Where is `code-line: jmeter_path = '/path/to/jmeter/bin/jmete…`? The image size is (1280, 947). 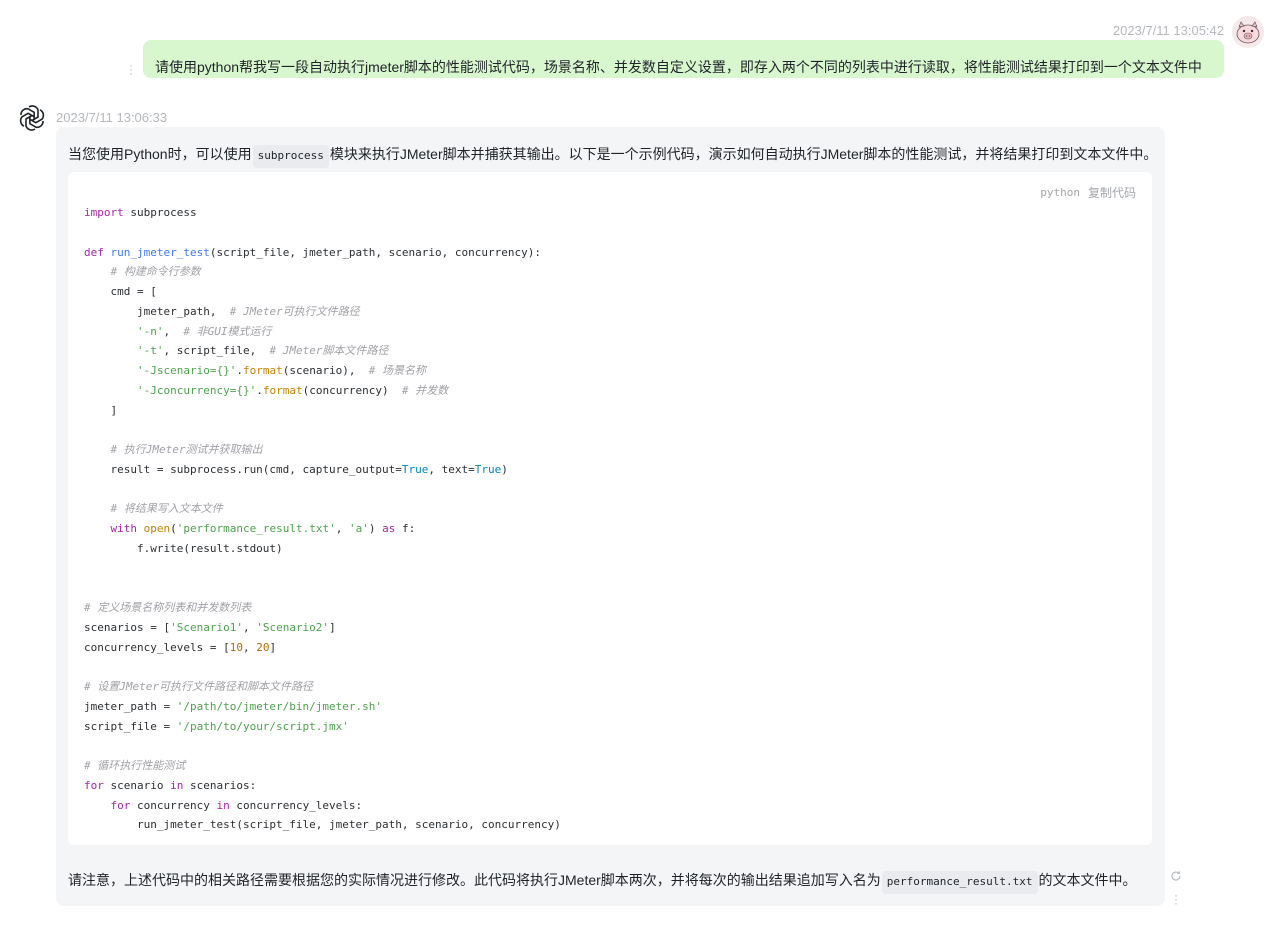 code-line: jmeter_path = '/path/to/jmeter/bin/jmete… is located at coordinates (233, 706).